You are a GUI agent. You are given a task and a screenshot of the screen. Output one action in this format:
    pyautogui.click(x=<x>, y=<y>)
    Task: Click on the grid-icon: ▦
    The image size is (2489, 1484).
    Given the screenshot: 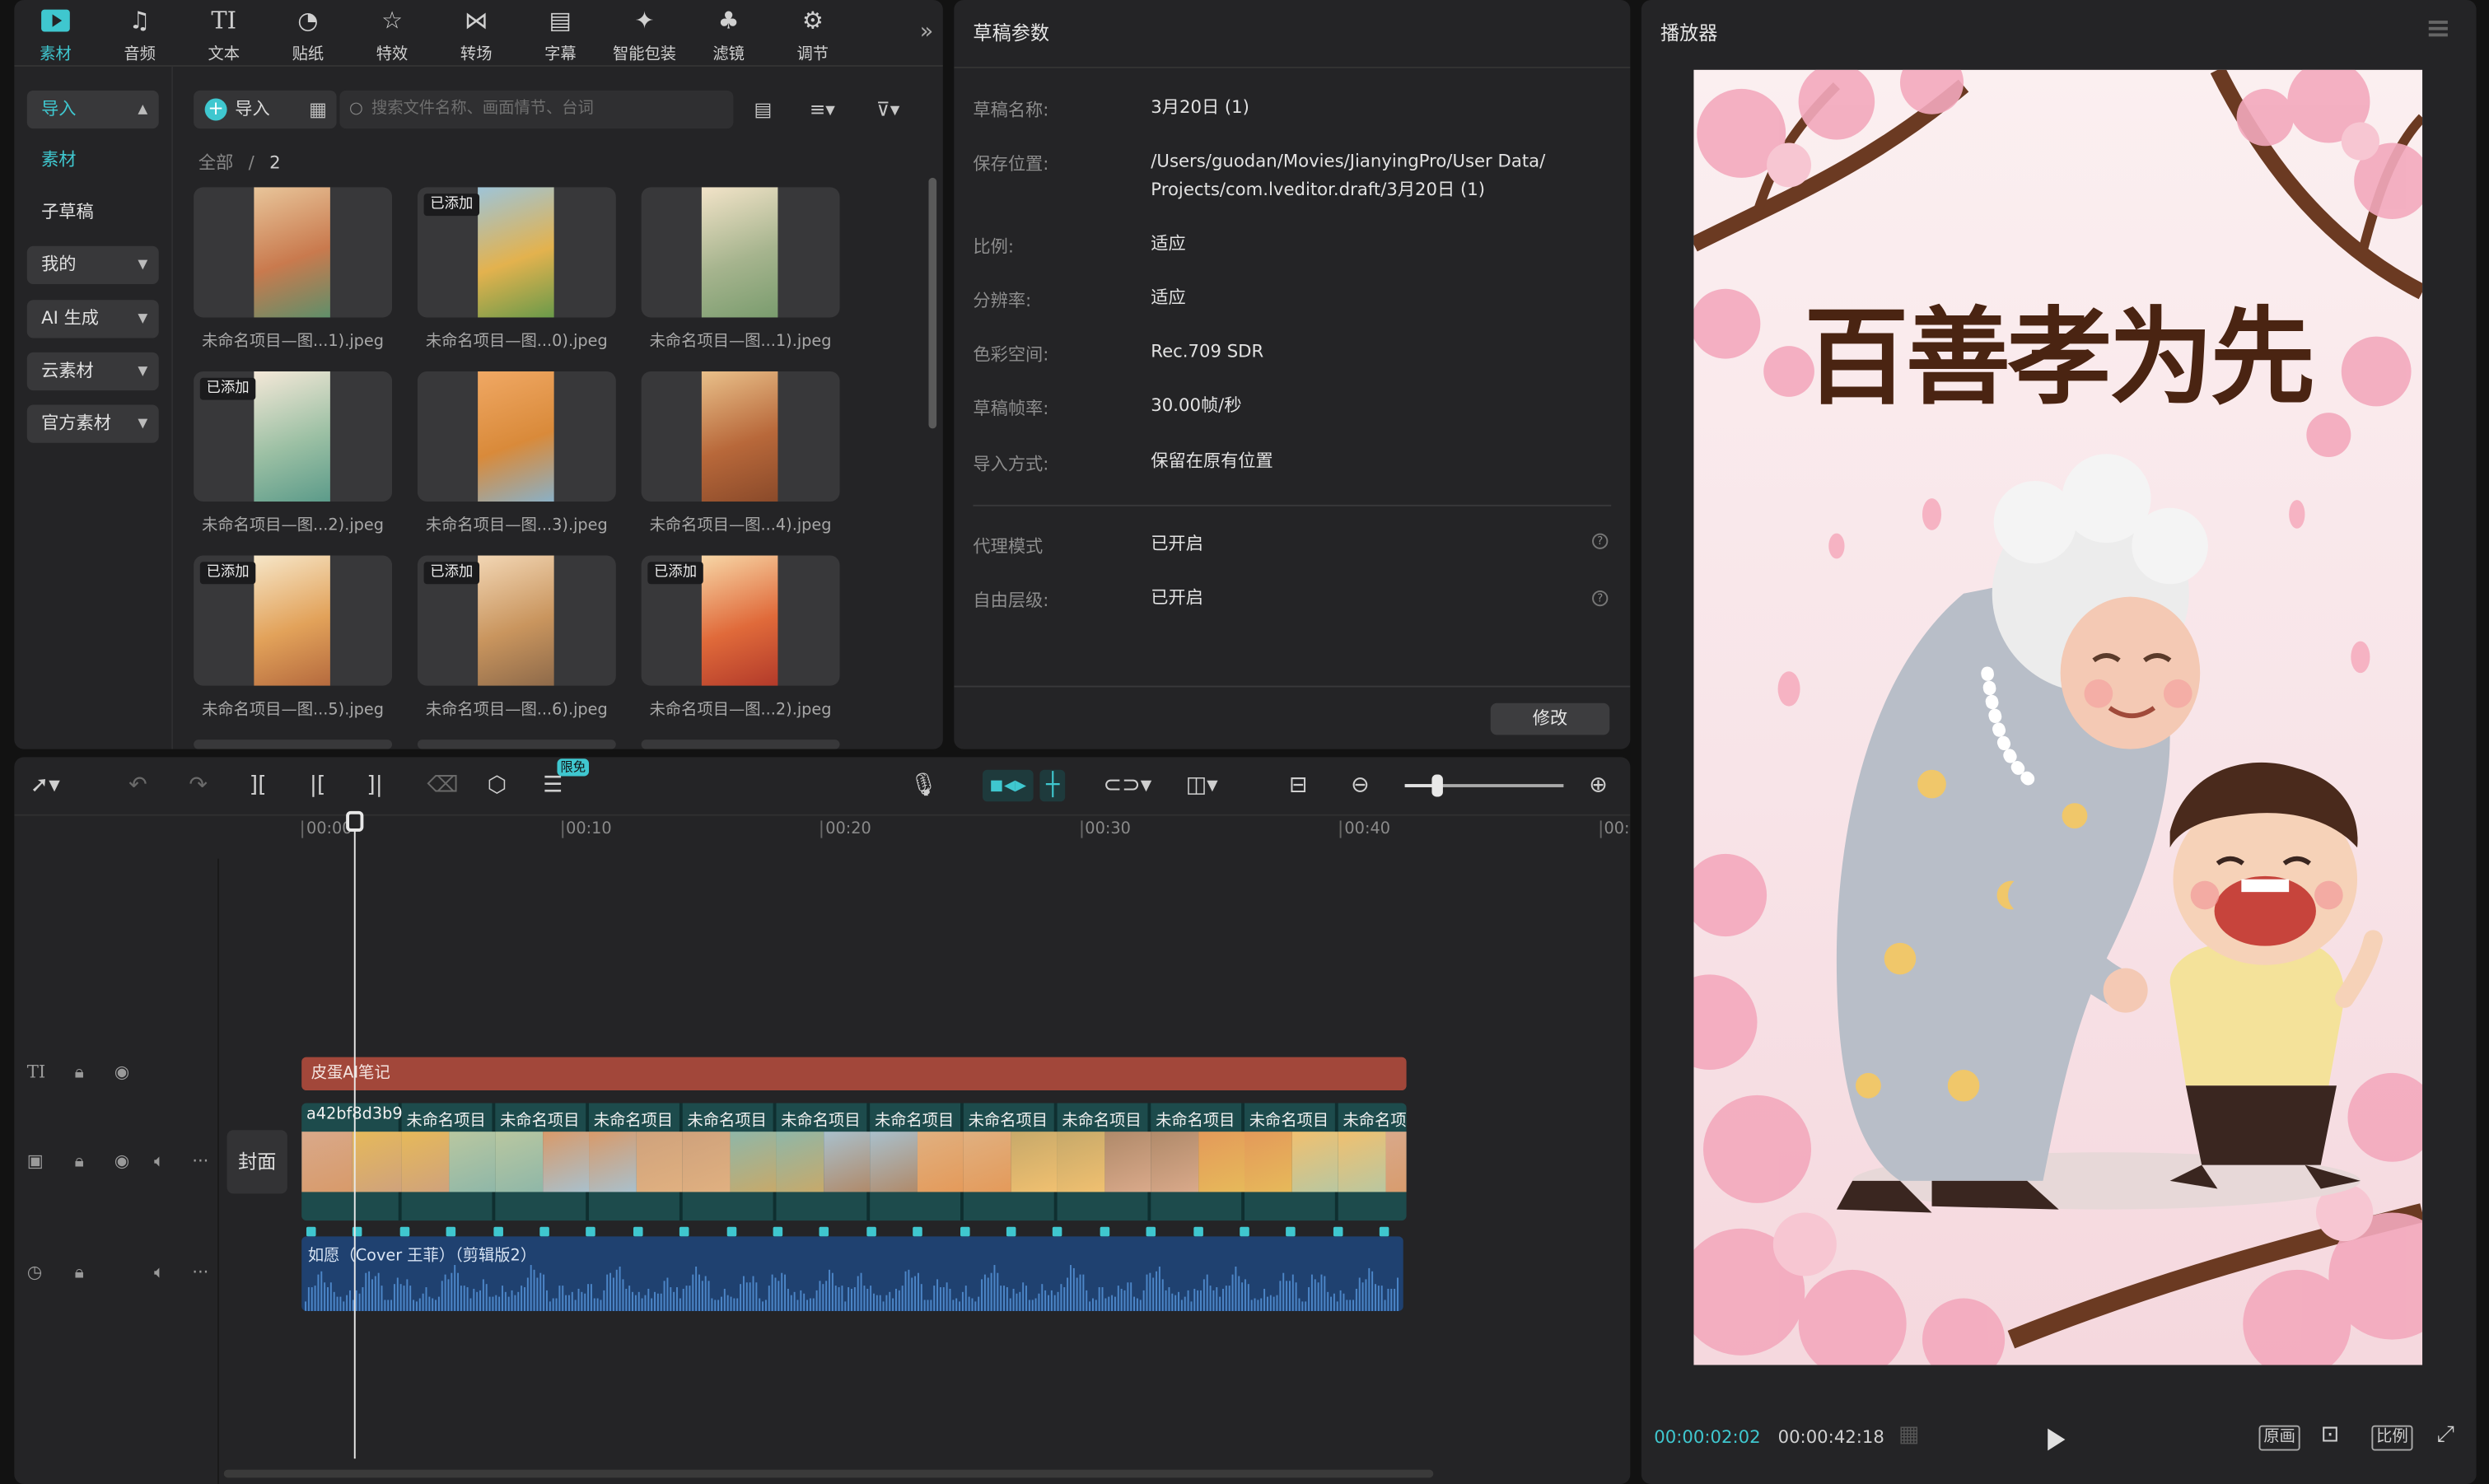 What is the action you would take?
    pyautogui.click(x=318, y=109)
    